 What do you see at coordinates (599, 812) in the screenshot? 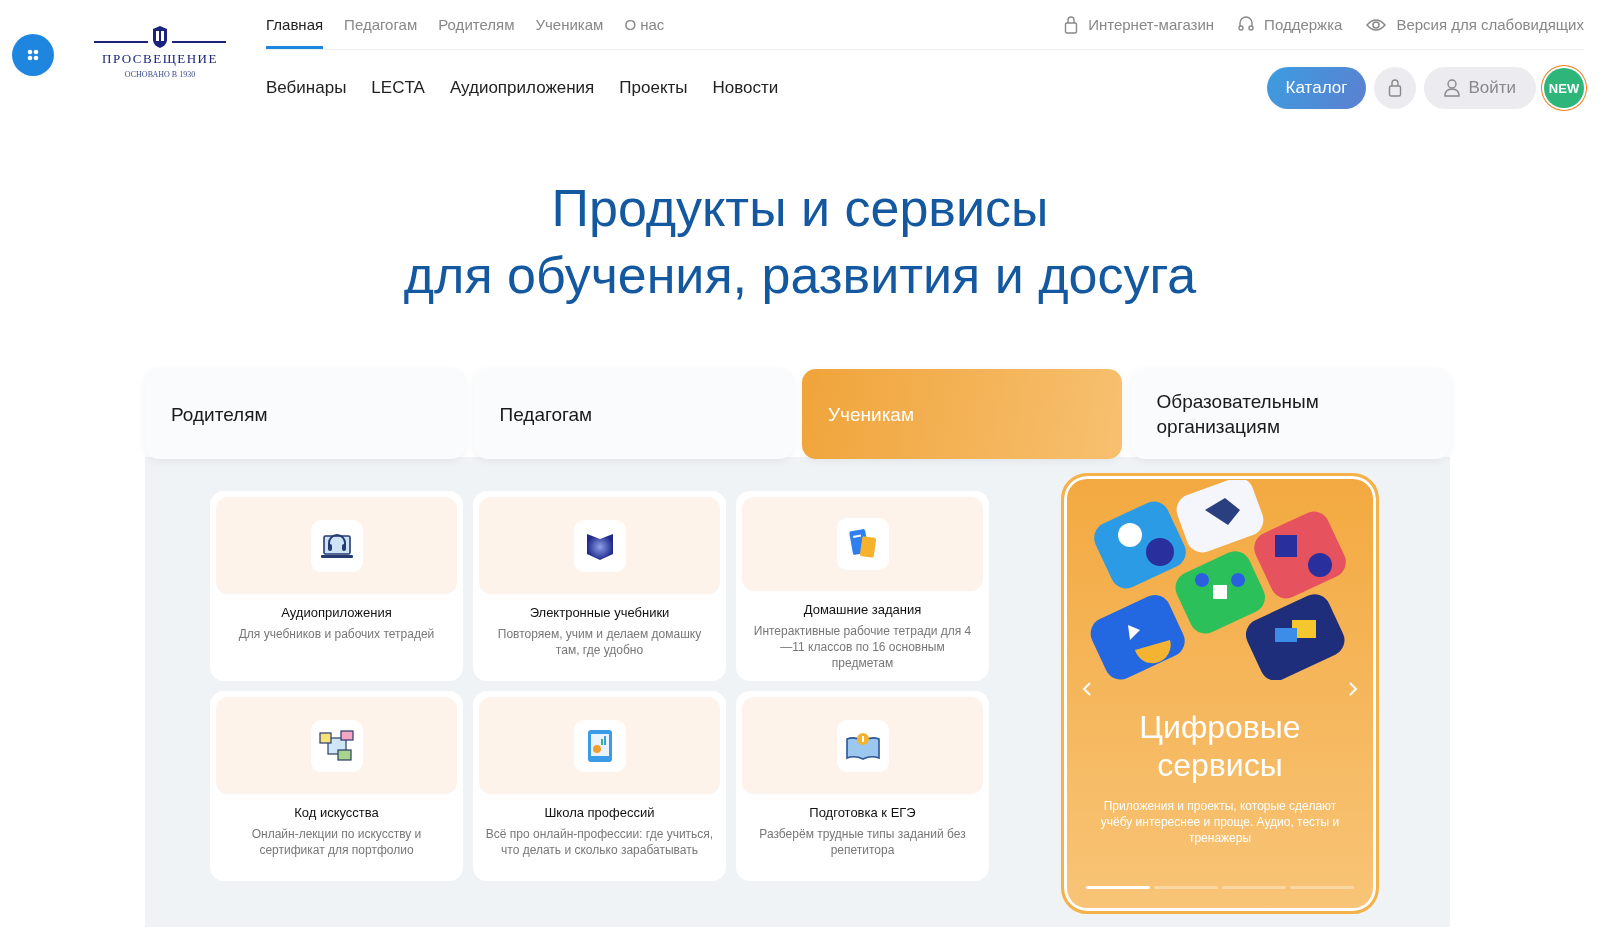
I see `service-title: Школа профессий` at bounding box center [599, 812].